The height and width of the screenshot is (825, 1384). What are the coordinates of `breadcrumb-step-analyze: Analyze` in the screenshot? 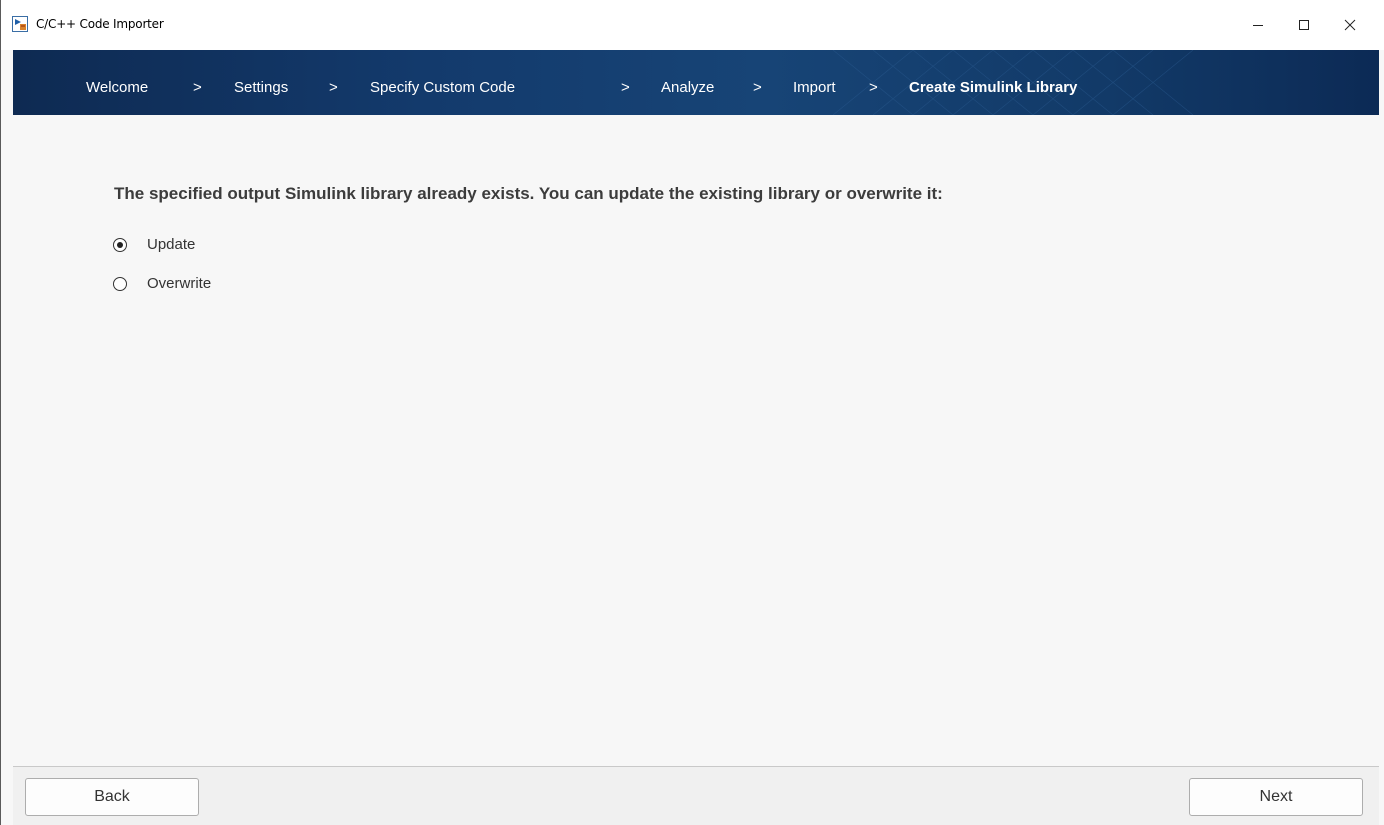 It's located at (688, 87).